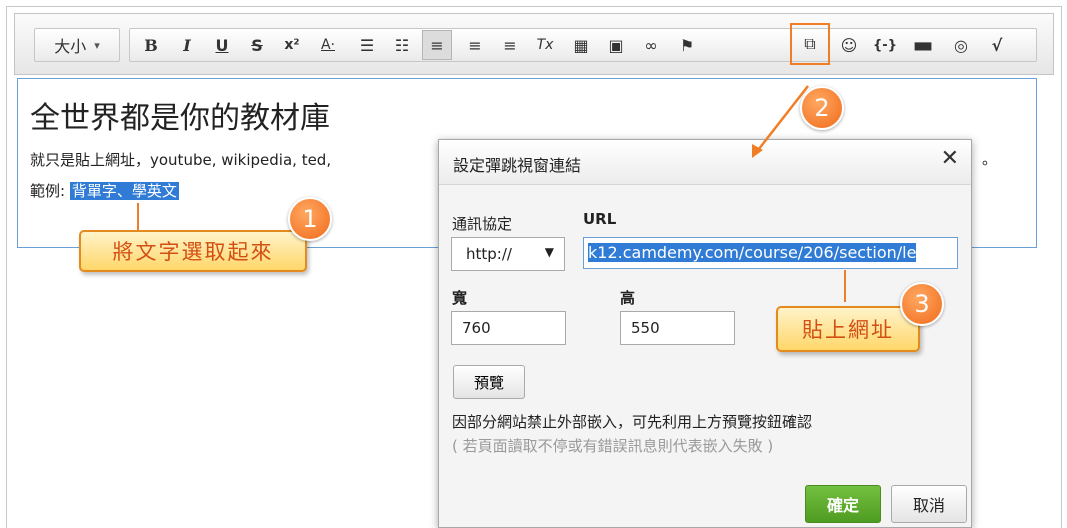 The height and width of the screenshot is (528, 1067). Describe the element at coordinates (781, 120) in the screenshot. I see `step2-arrow-line` at that location.